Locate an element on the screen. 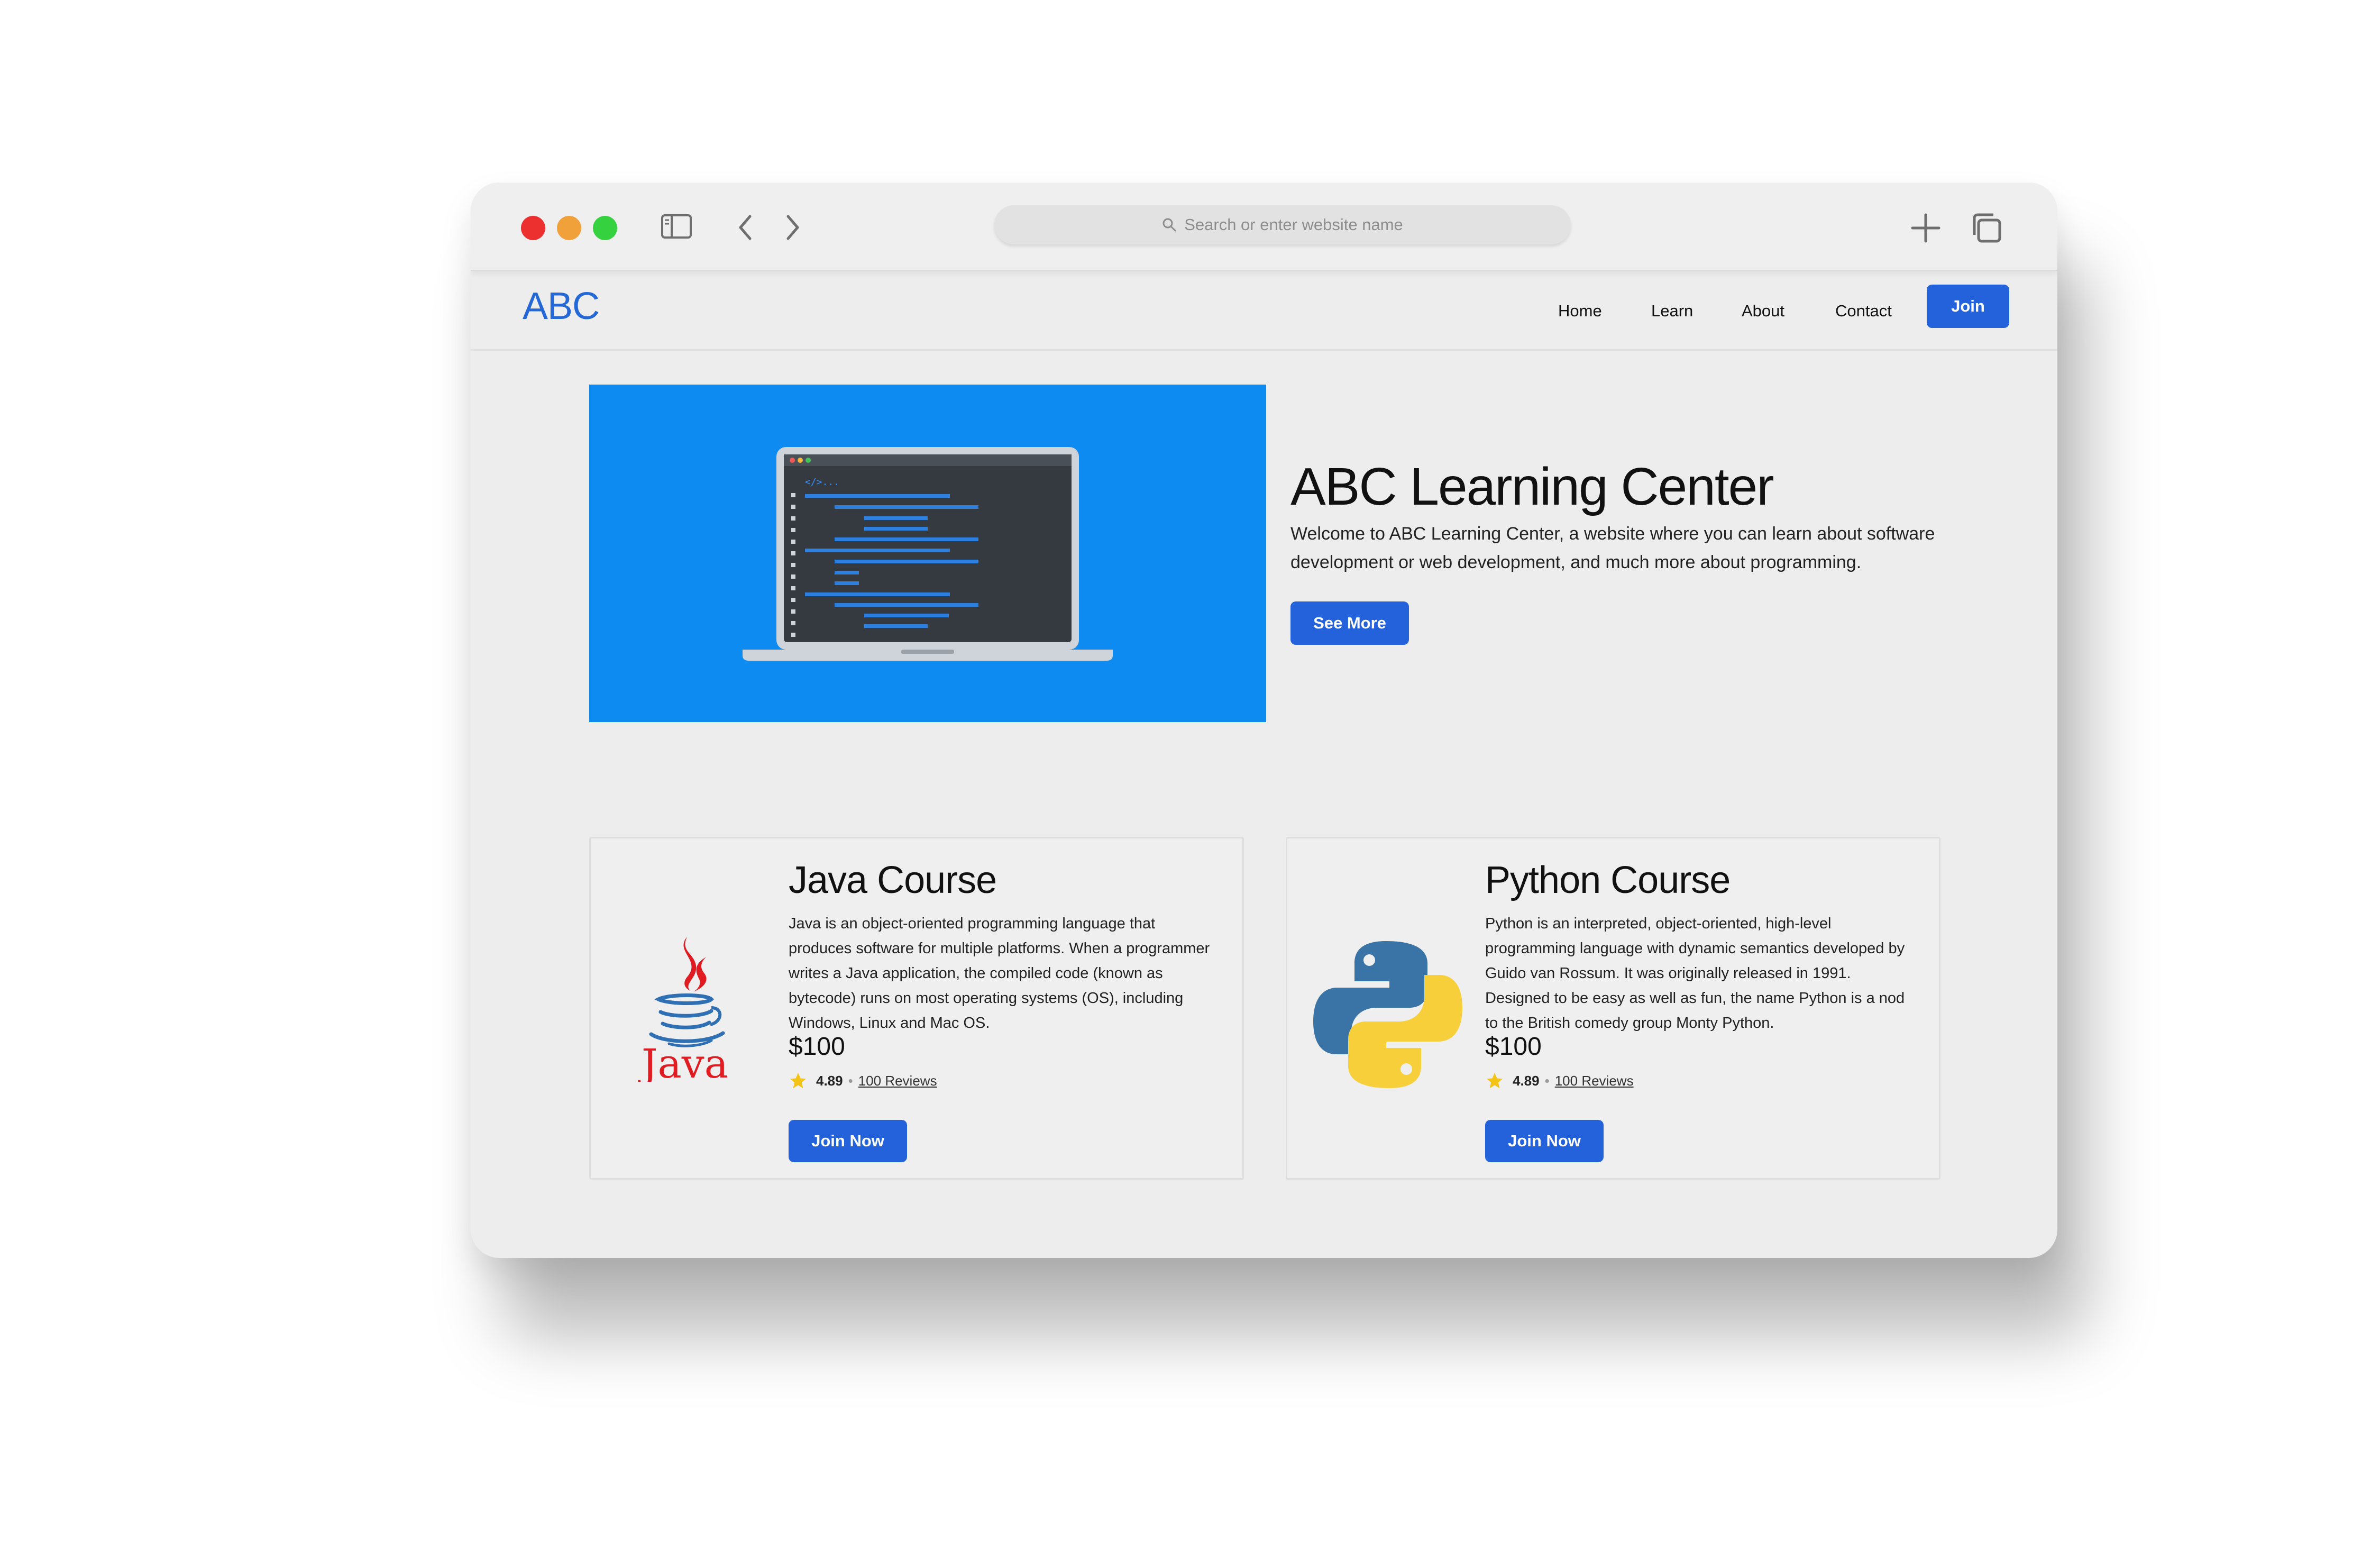 The image size is (2380, 1560). see-more-button: See More is located at coordinates (1349, 623).